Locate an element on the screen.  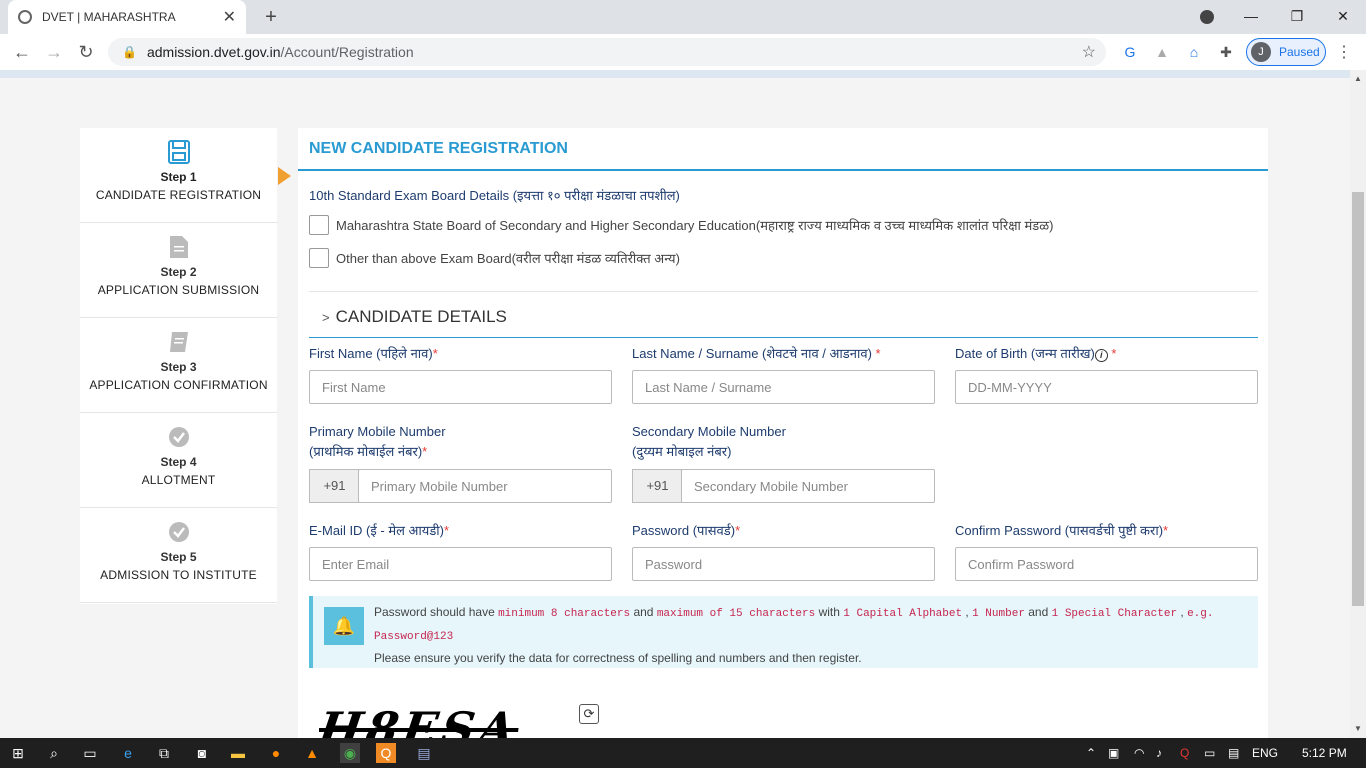
email-input is located at coordinates (460, 564).